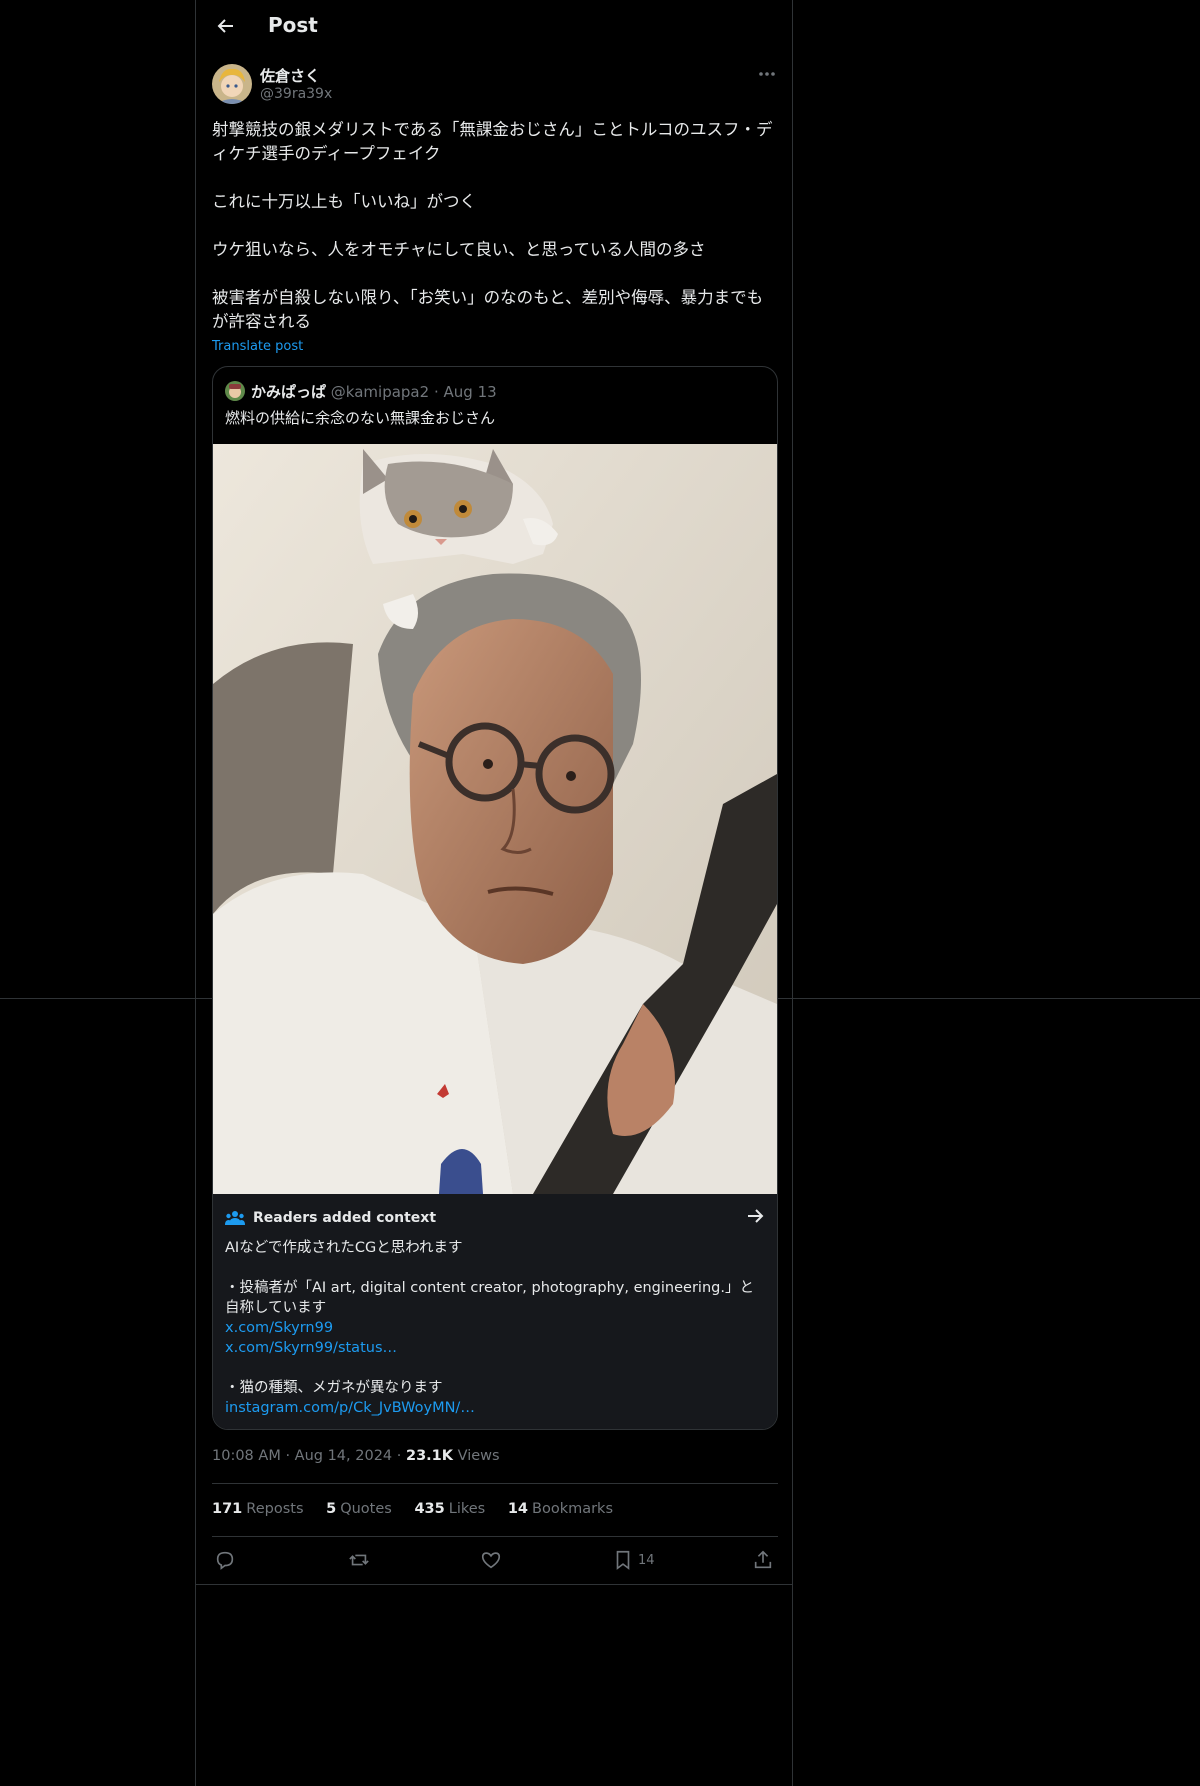  I want to click on note-link: x.com/Skyrn99, so click(493, 1328).